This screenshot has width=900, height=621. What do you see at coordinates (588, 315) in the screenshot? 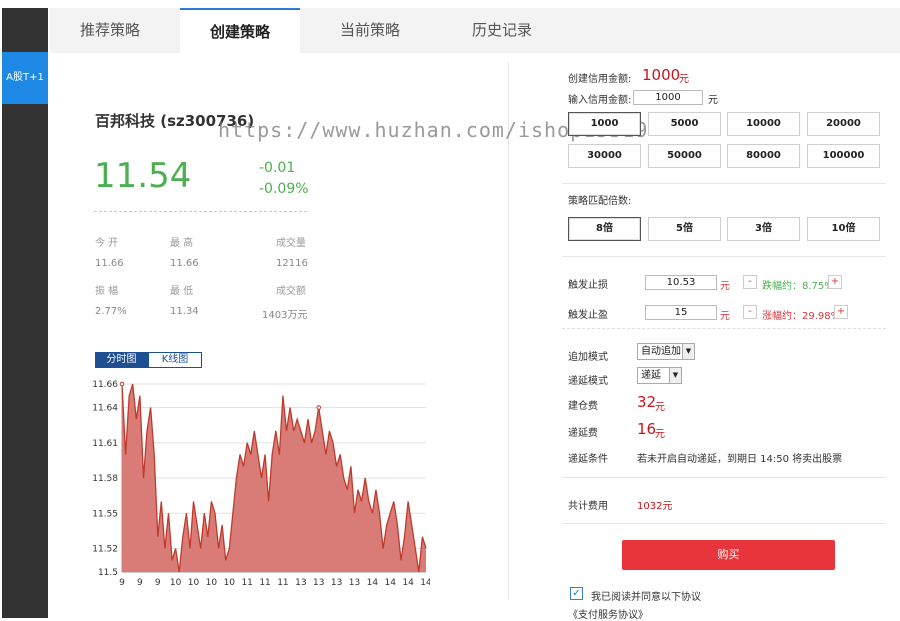
I see `take-profit-label: 触发止盈` at bounding box center [588, 315].